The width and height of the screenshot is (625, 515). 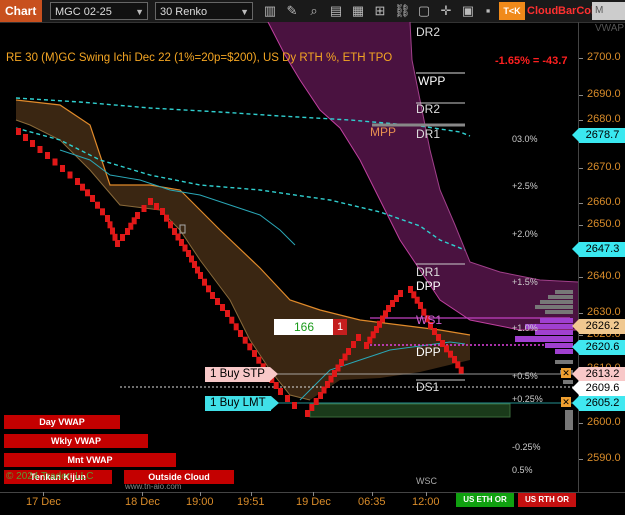 What do you see at coordinates (600, 312) in the screenshot?
I see `y-tick: 2630.0` at bounding box center [600, 312].